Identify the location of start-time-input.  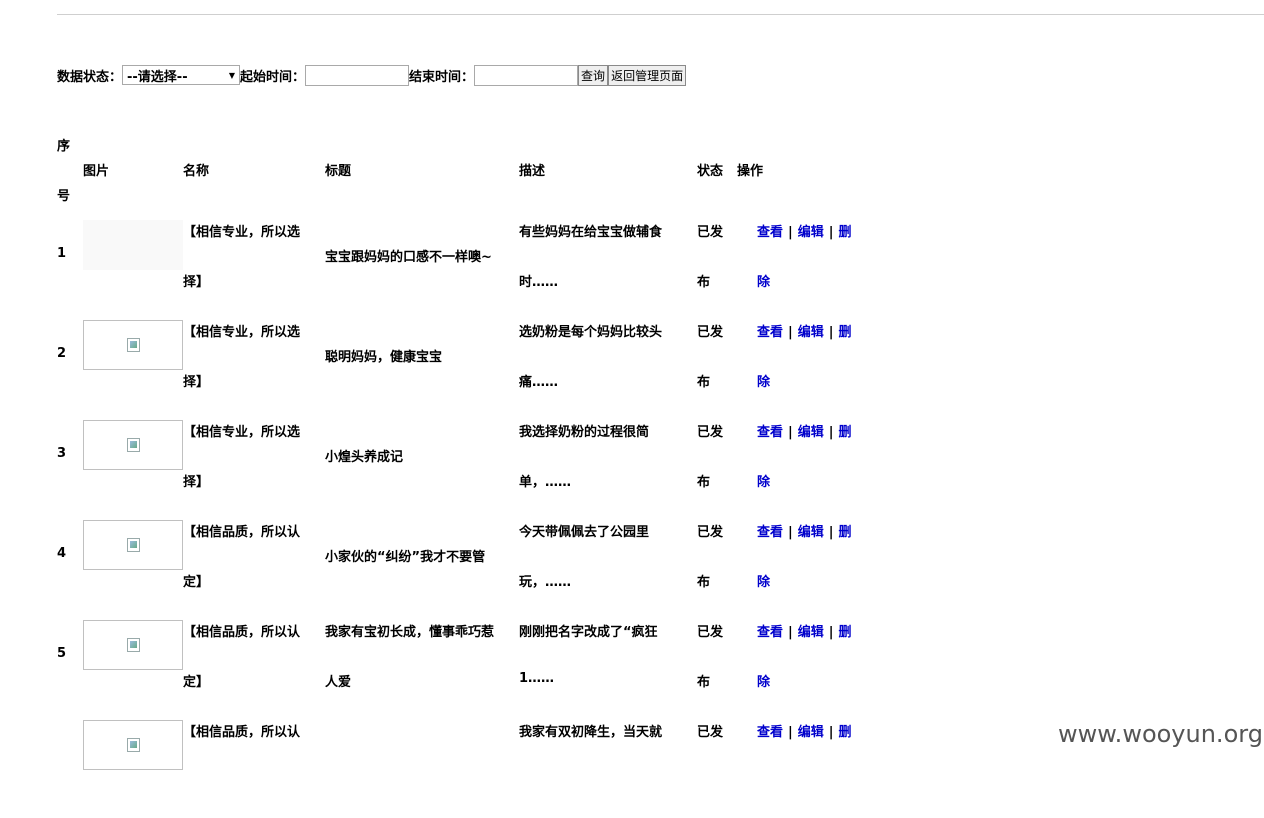
(357, 75).